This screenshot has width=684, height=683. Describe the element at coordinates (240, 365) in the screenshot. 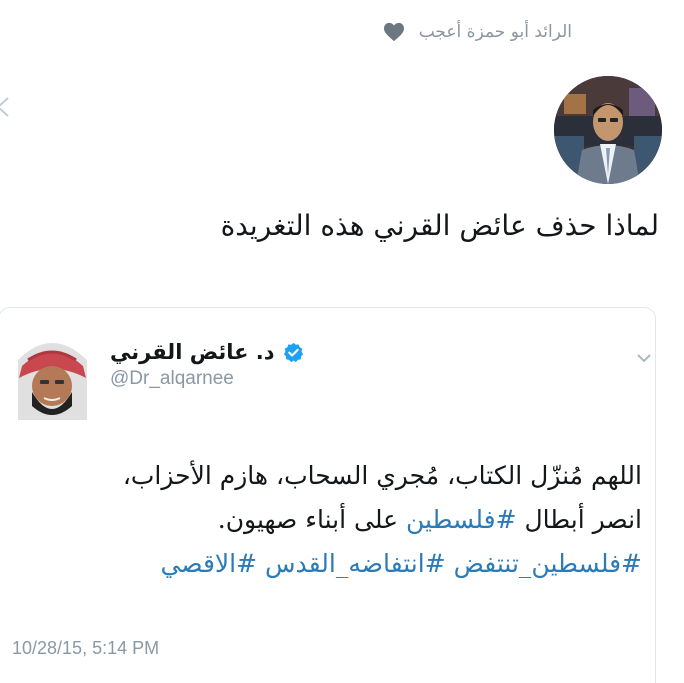

I see `quoted-tweet-header: د. عائض القرني @Dr_alqarnee` at that location.